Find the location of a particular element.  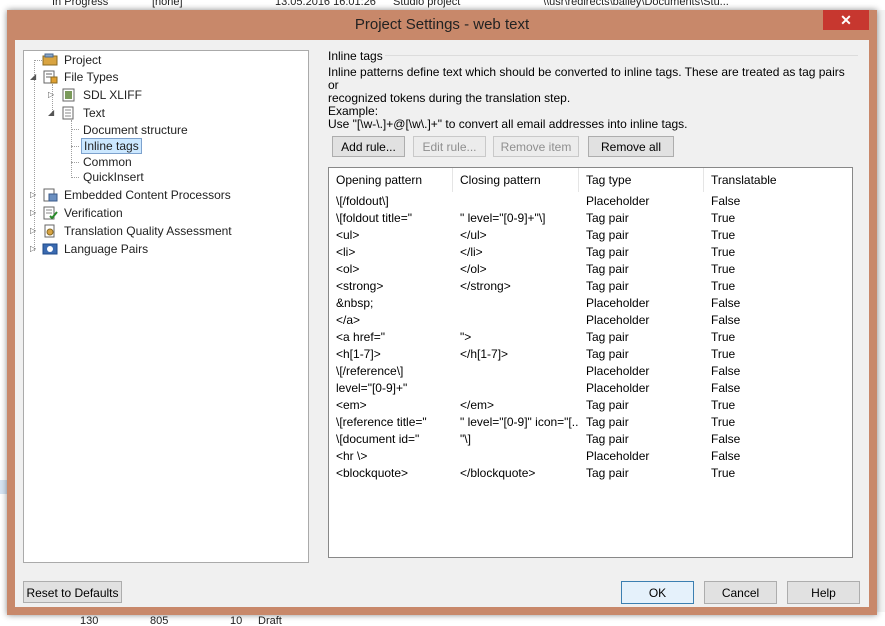

tree-item-embedded-content-processors: ▷ Embedded Content Processors is located at coordinates (131, 195).